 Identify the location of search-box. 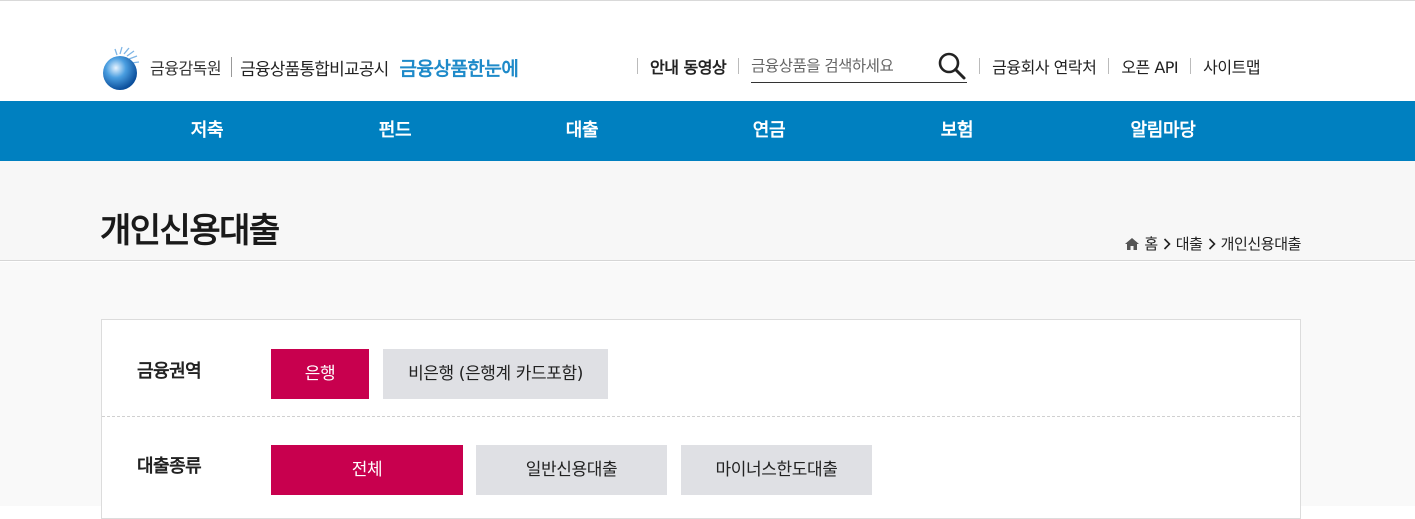
(859, 66).